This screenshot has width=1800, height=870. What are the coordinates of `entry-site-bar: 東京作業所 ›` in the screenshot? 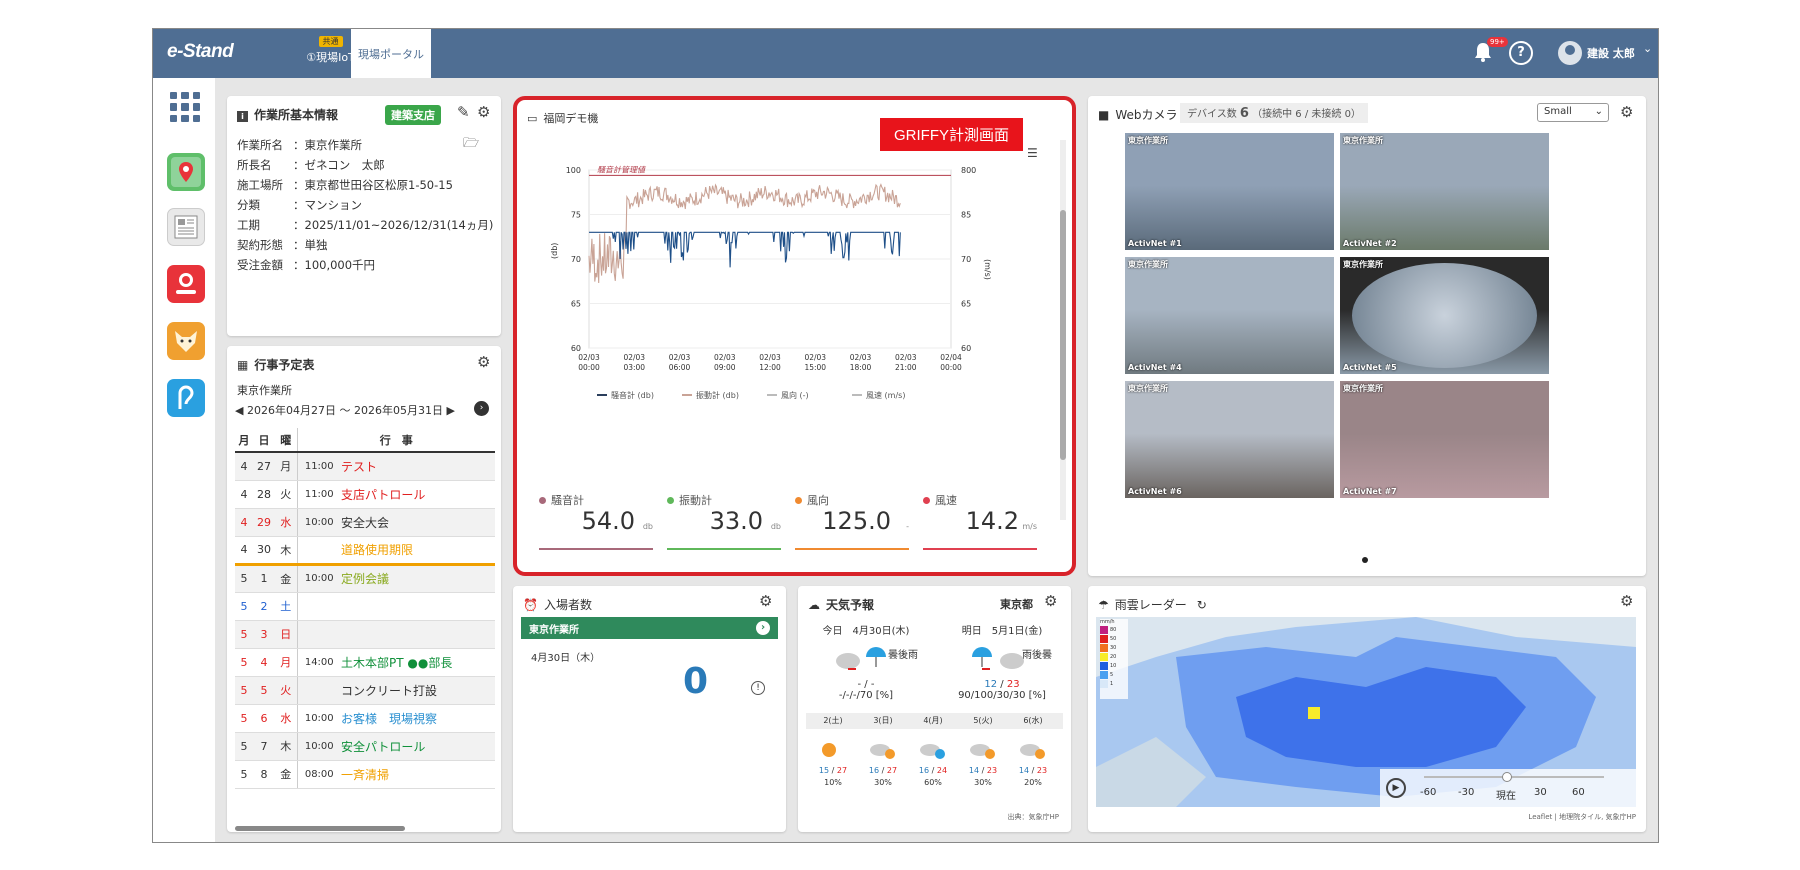 It's located at (649, 628).